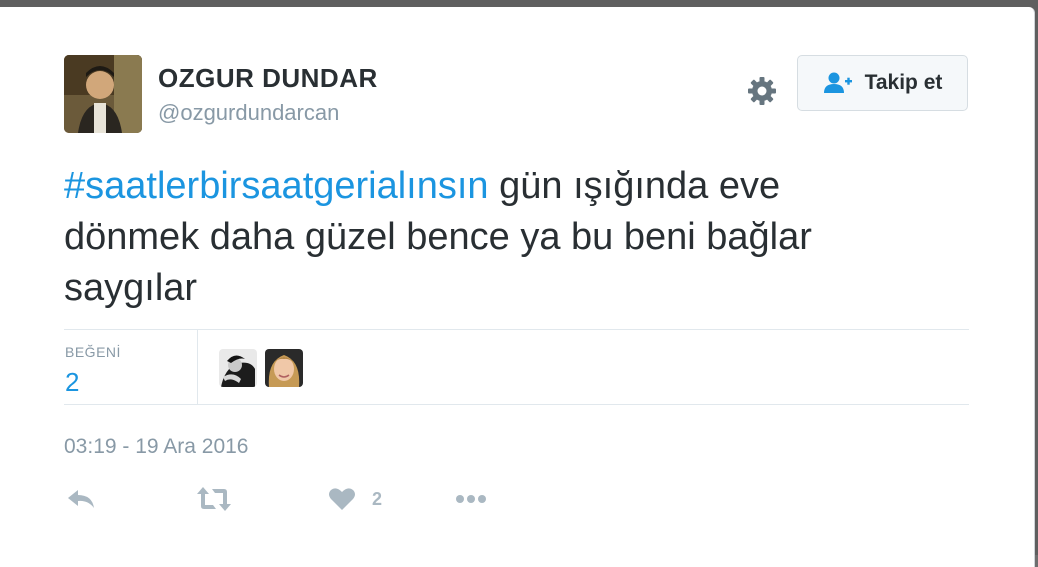 The image size is (1038, 567). I want to click on more-button, so click(471, 499).